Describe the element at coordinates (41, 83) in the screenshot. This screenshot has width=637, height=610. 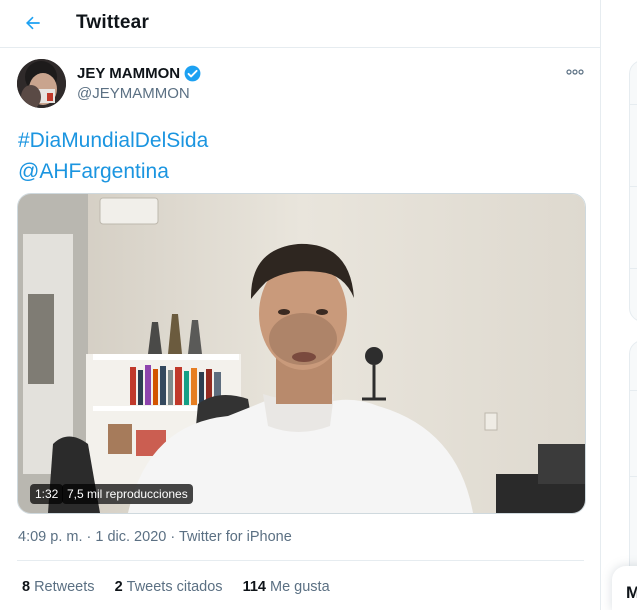
I see `avatar` at that location.